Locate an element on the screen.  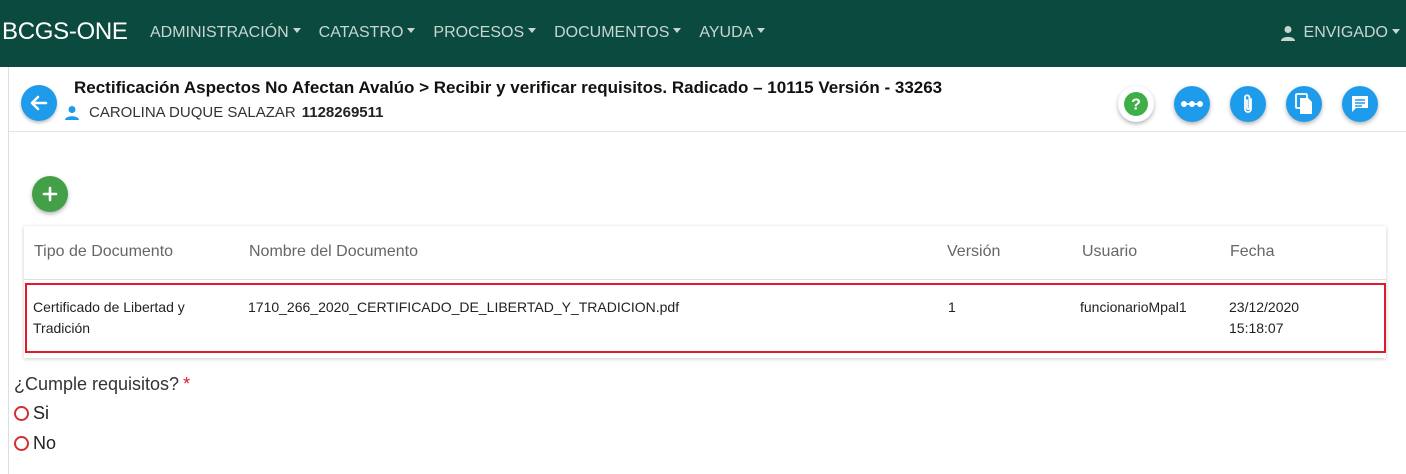
menu-ayuda-label: AYUDA is located at coordinates (726, 32).